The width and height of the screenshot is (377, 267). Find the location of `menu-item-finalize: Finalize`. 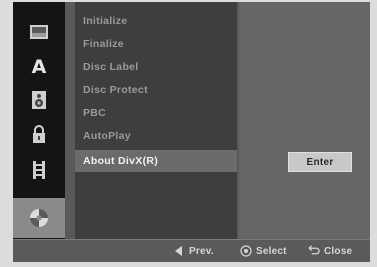

menu-item-finalize: Finalize is located at coordinates (156, 44).